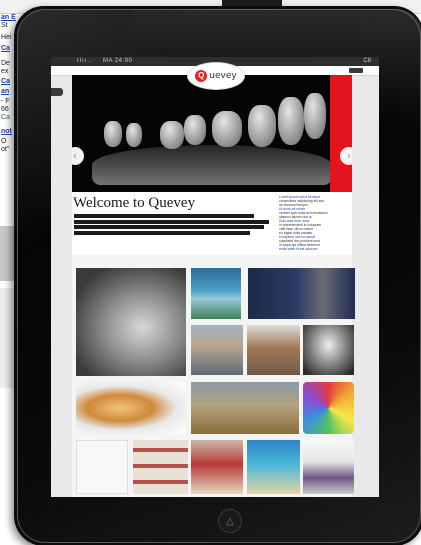 Image resolution: width=421 pixels, height=545 pixels. I want to click on slideshow-prev-button: ‹, so click(78, 156).